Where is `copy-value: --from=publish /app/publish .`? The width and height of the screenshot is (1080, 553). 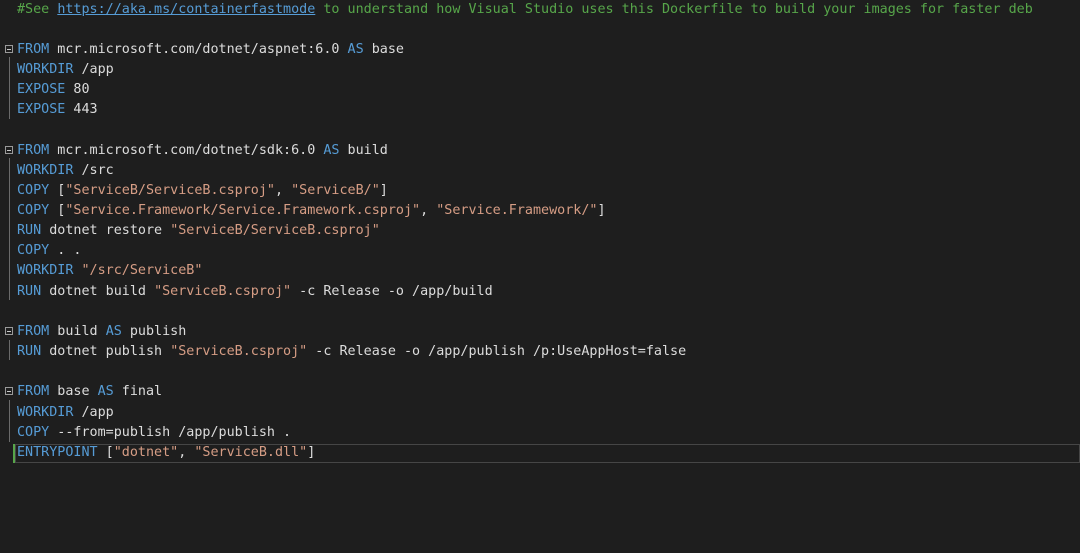 copy-value: --from=publish /app/publish . is located at coordinates (170, 432).